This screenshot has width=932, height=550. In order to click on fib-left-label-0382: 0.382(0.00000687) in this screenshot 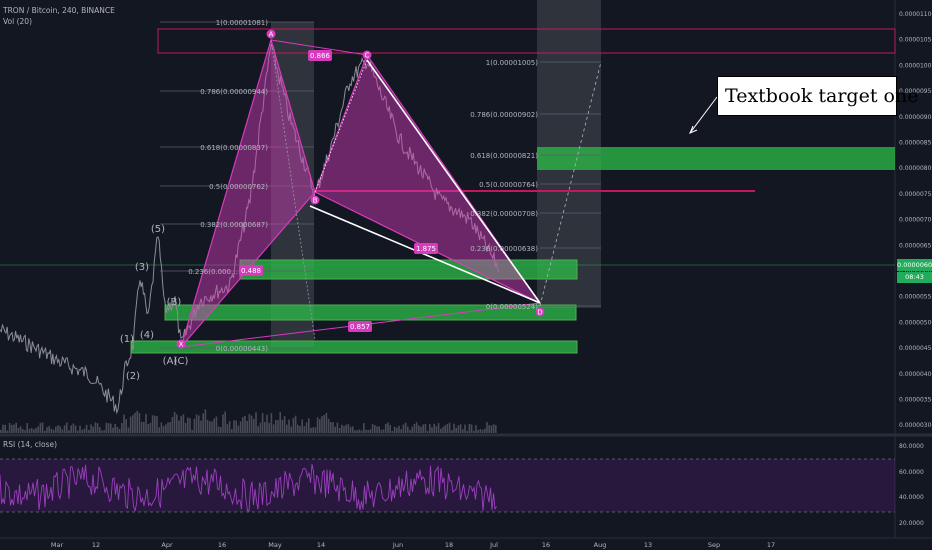, I will do `click(234, 225)`.